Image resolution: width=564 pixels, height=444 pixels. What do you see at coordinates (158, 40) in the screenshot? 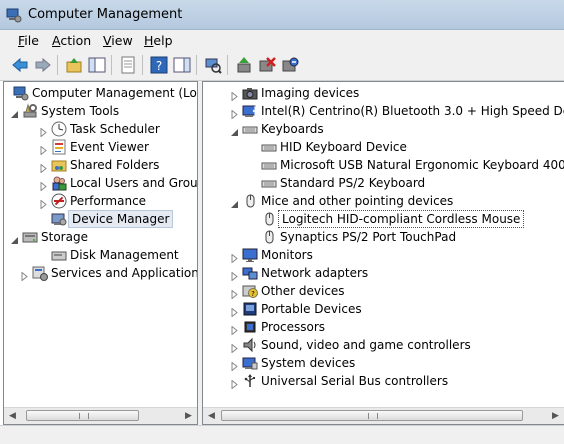
I see `menu-help: Help` at bounding box center [158, 40].